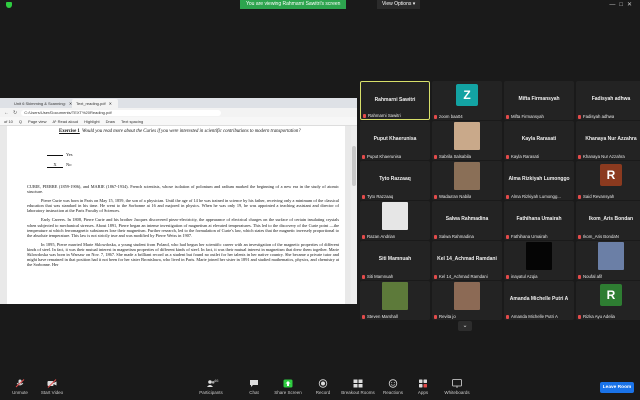 This screenshot has height=400, width=640. I want to click on maximize-icon: □, so click(623, 5).